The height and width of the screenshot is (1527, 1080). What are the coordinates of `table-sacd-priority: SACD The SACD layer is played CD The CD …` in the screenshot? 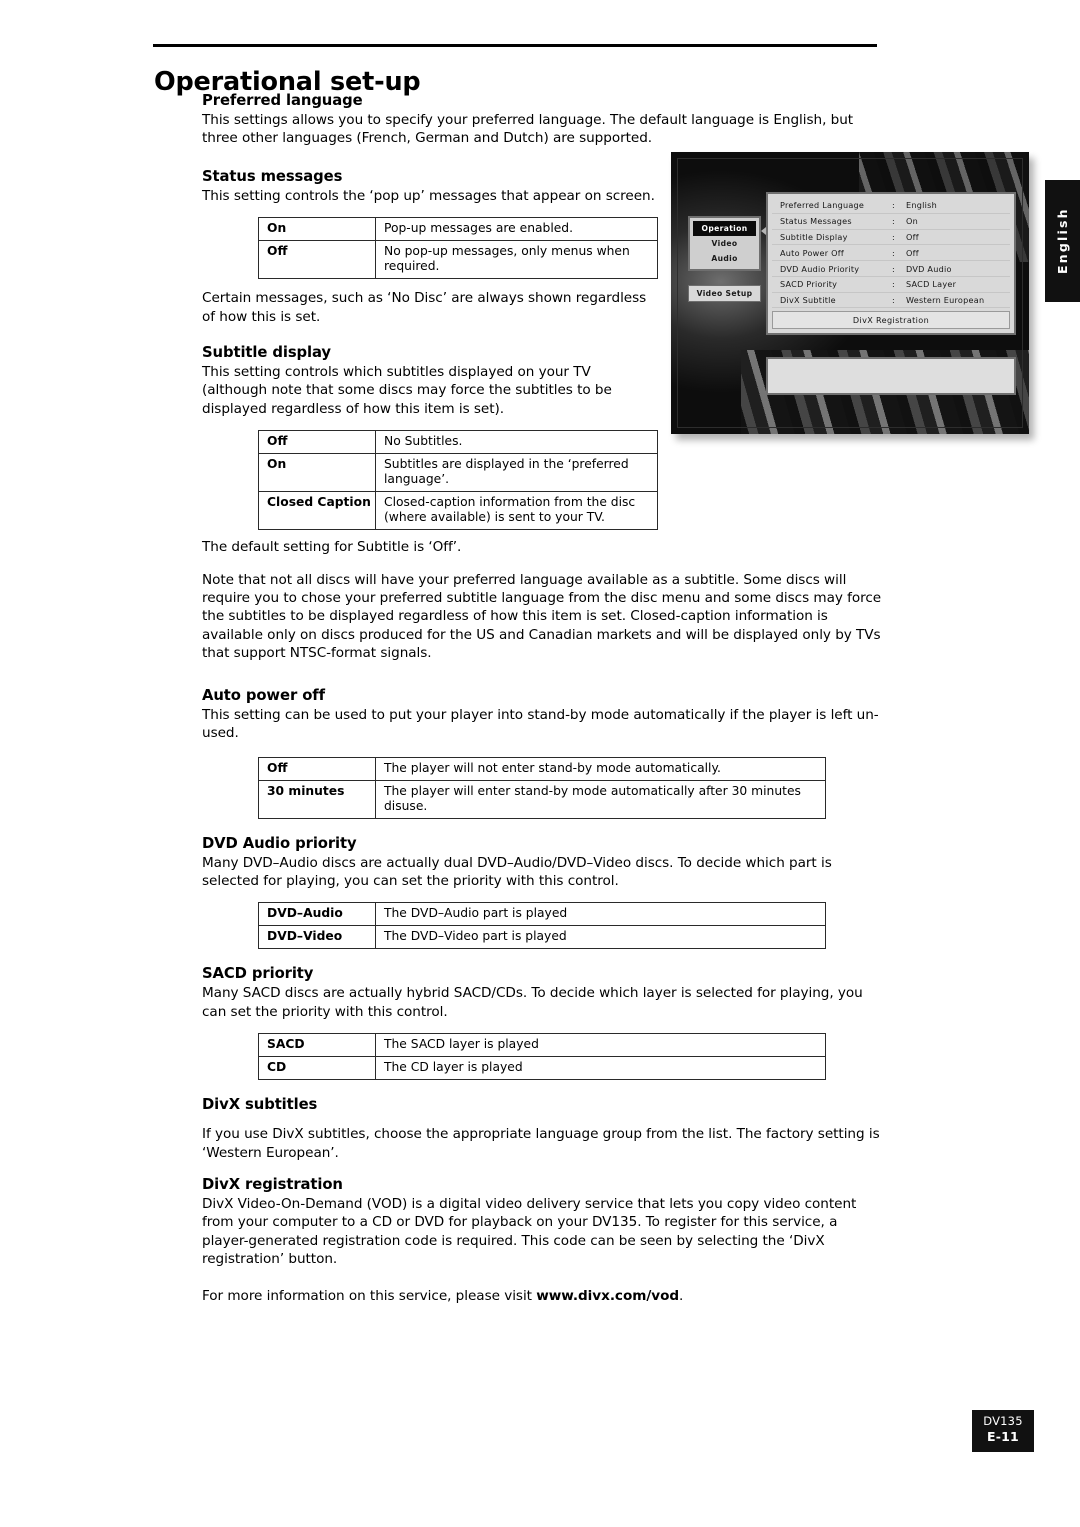 It's located at (542, 1057).